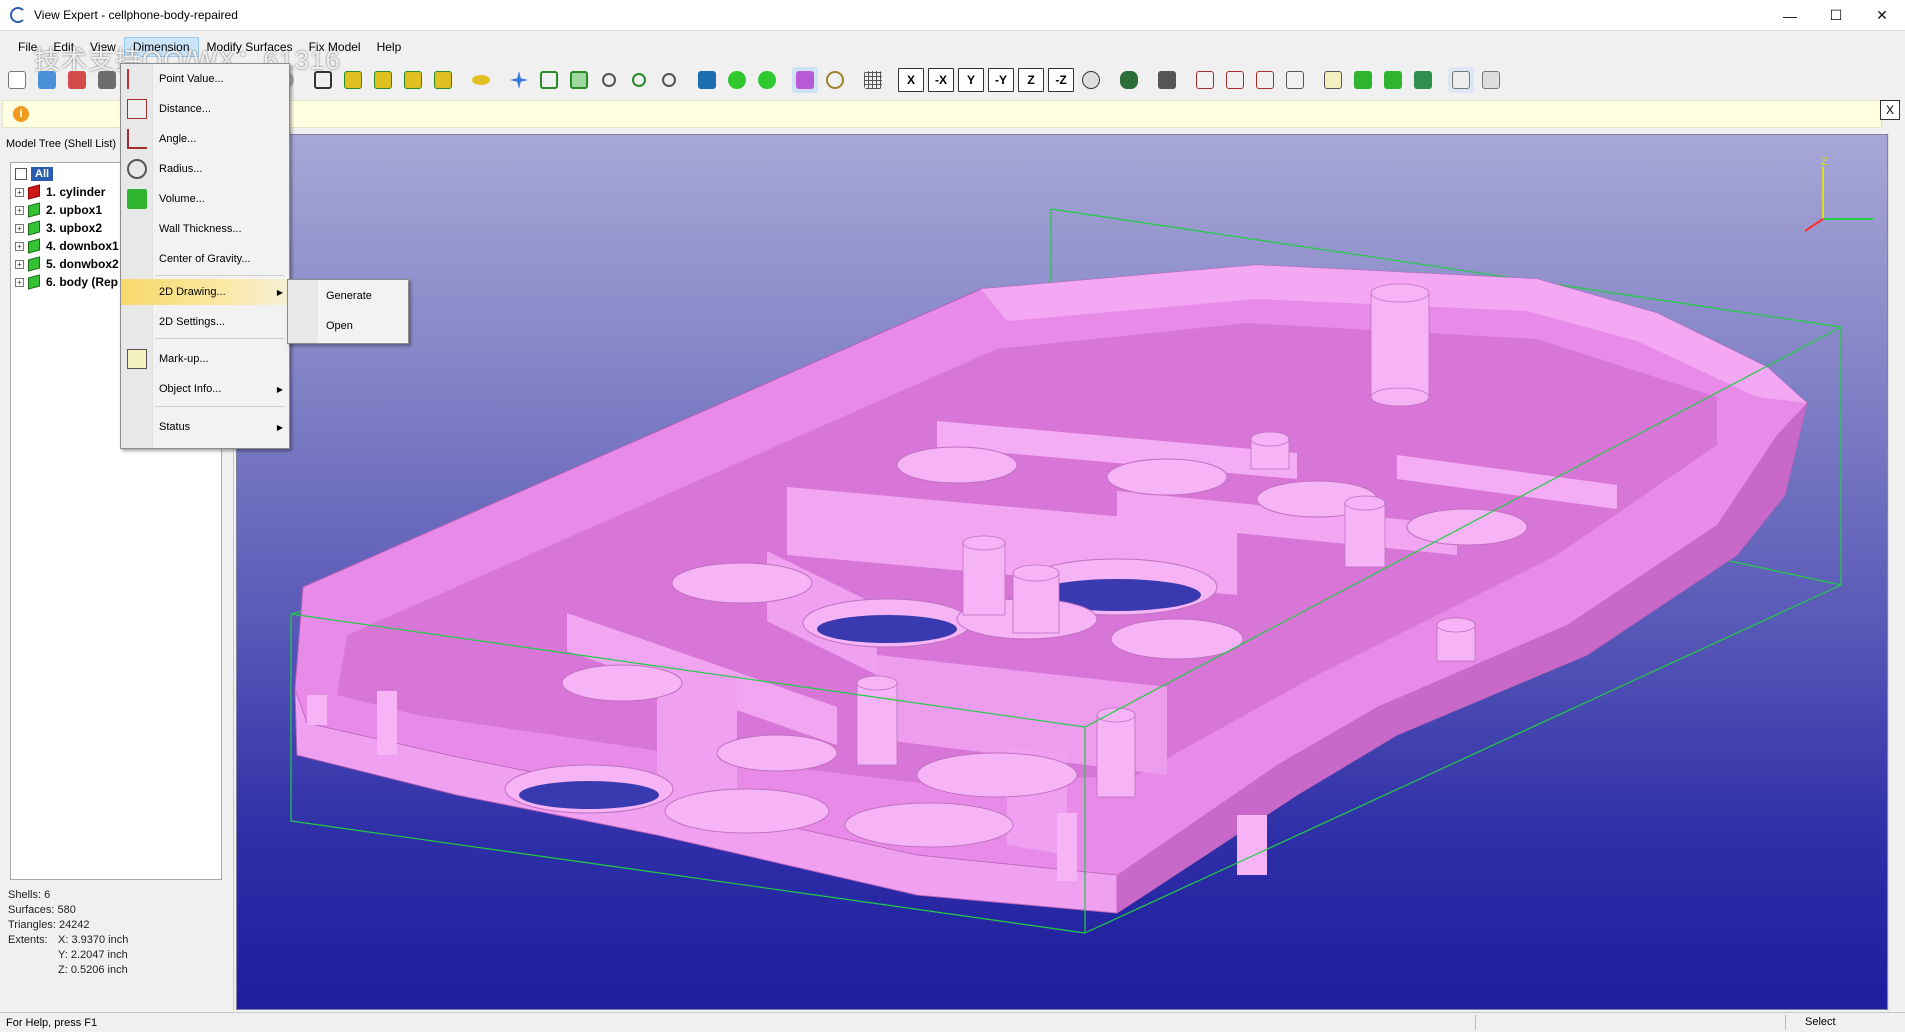 The height and width of the screenshot is (1032, 1905). What do you see at coordinates (93, 970) in the screenshot?
I see `stats-extent-z: Z: 0.5206 inch` at bounding box center [93, 970].